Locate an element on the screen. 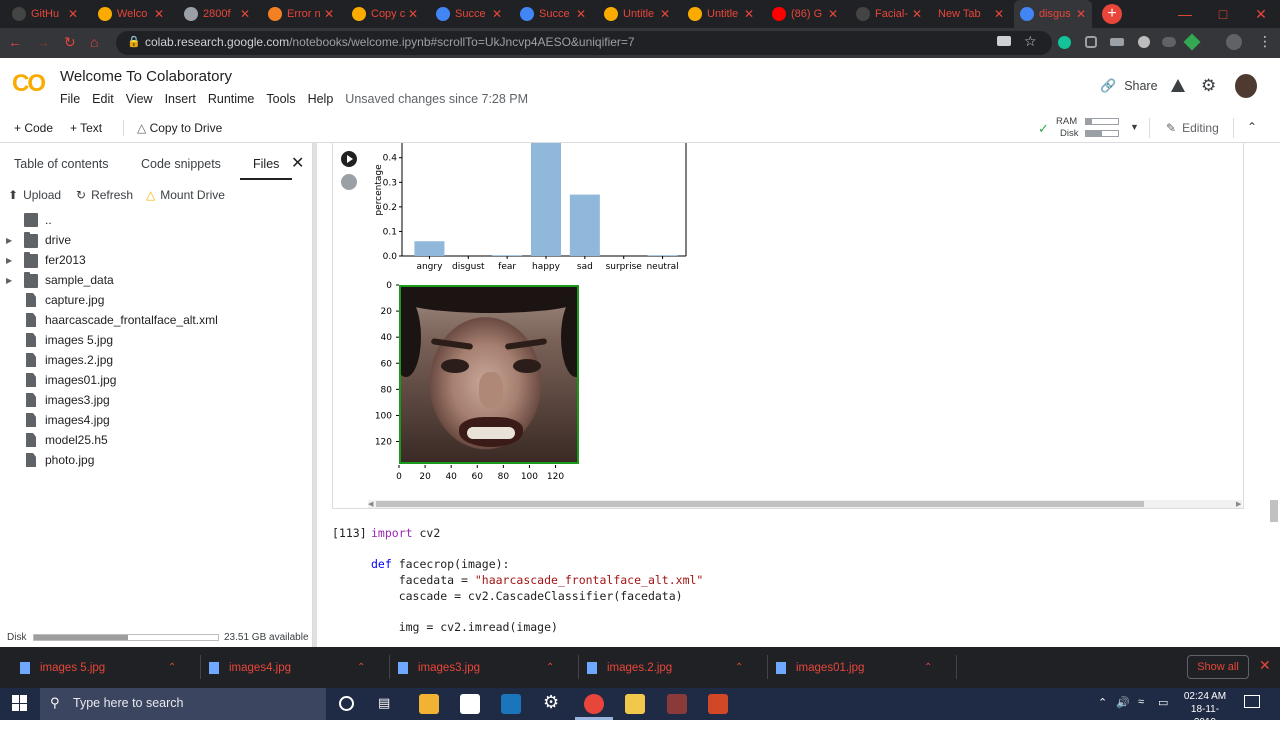 Image resolution: width=1280 pixels, height=729 pixels. chevron-down-icon: ▼ is located at coordinates (1134, 127).